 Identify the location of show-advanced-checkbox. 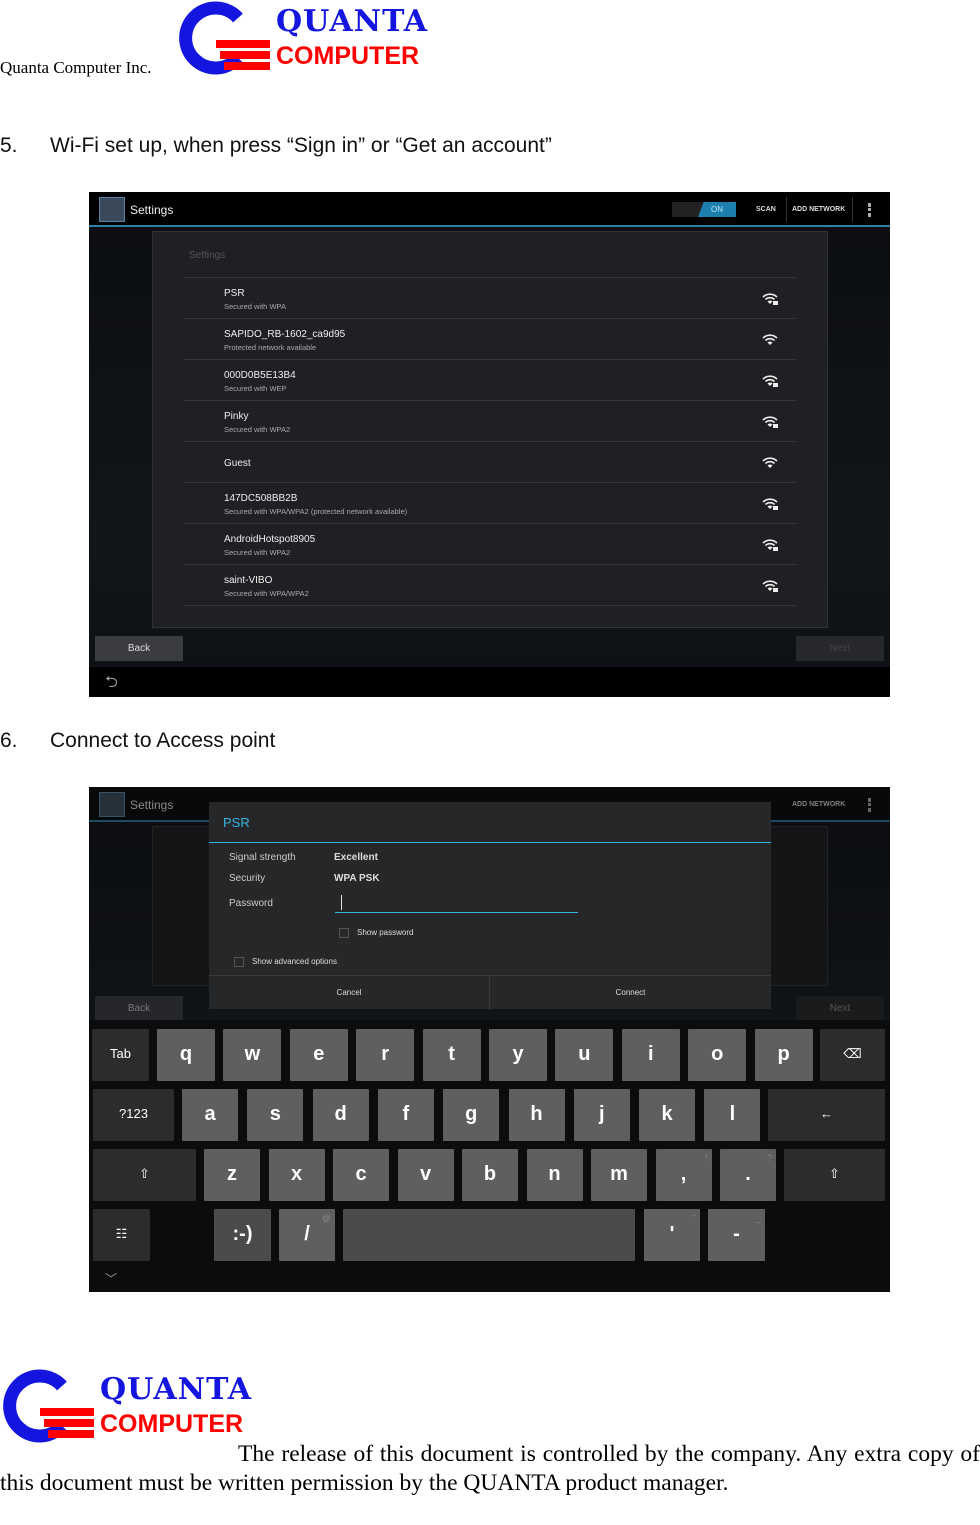
(239, 962).